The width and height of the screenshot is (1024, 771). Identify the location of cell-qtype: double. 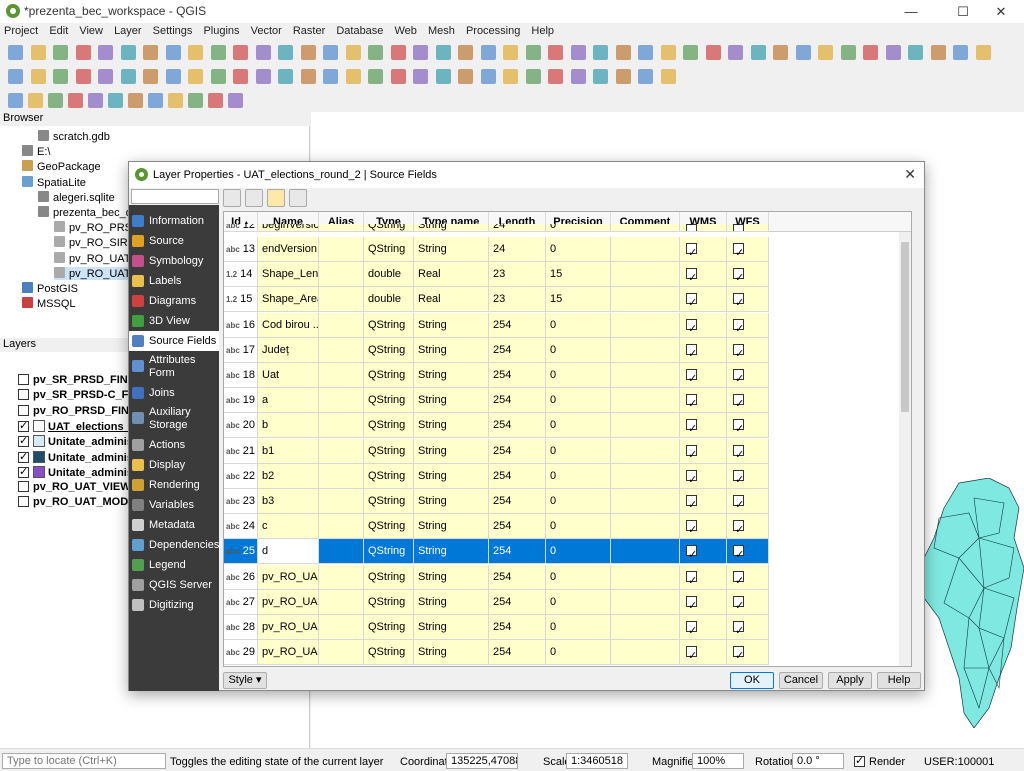
(389, 300).